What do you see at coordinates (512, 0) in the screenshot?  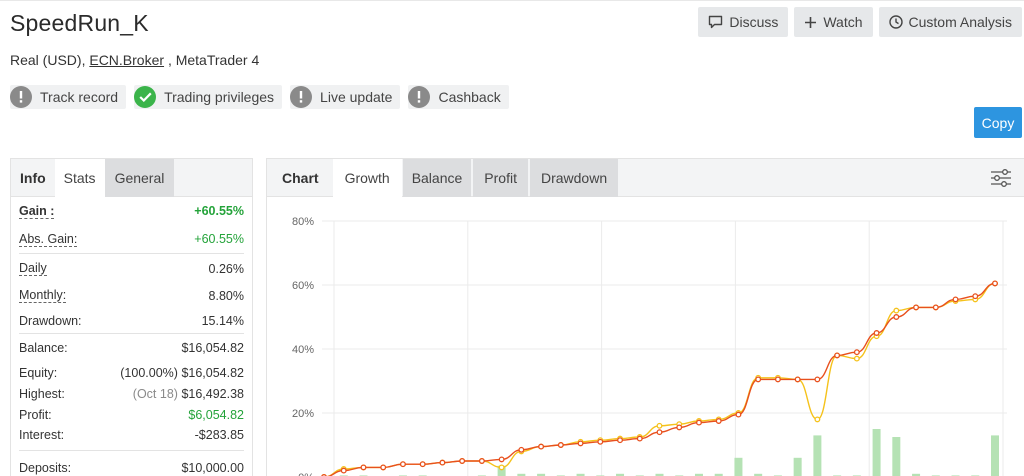 I see `top-border` at bounding box center [512, 0].